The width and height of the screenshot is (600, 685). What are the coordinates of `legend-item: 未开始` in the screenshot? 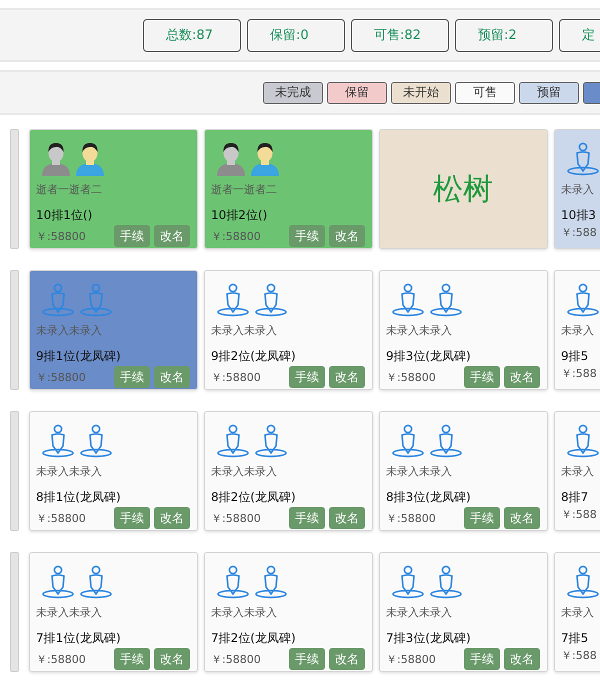 It's located at (421, 93).